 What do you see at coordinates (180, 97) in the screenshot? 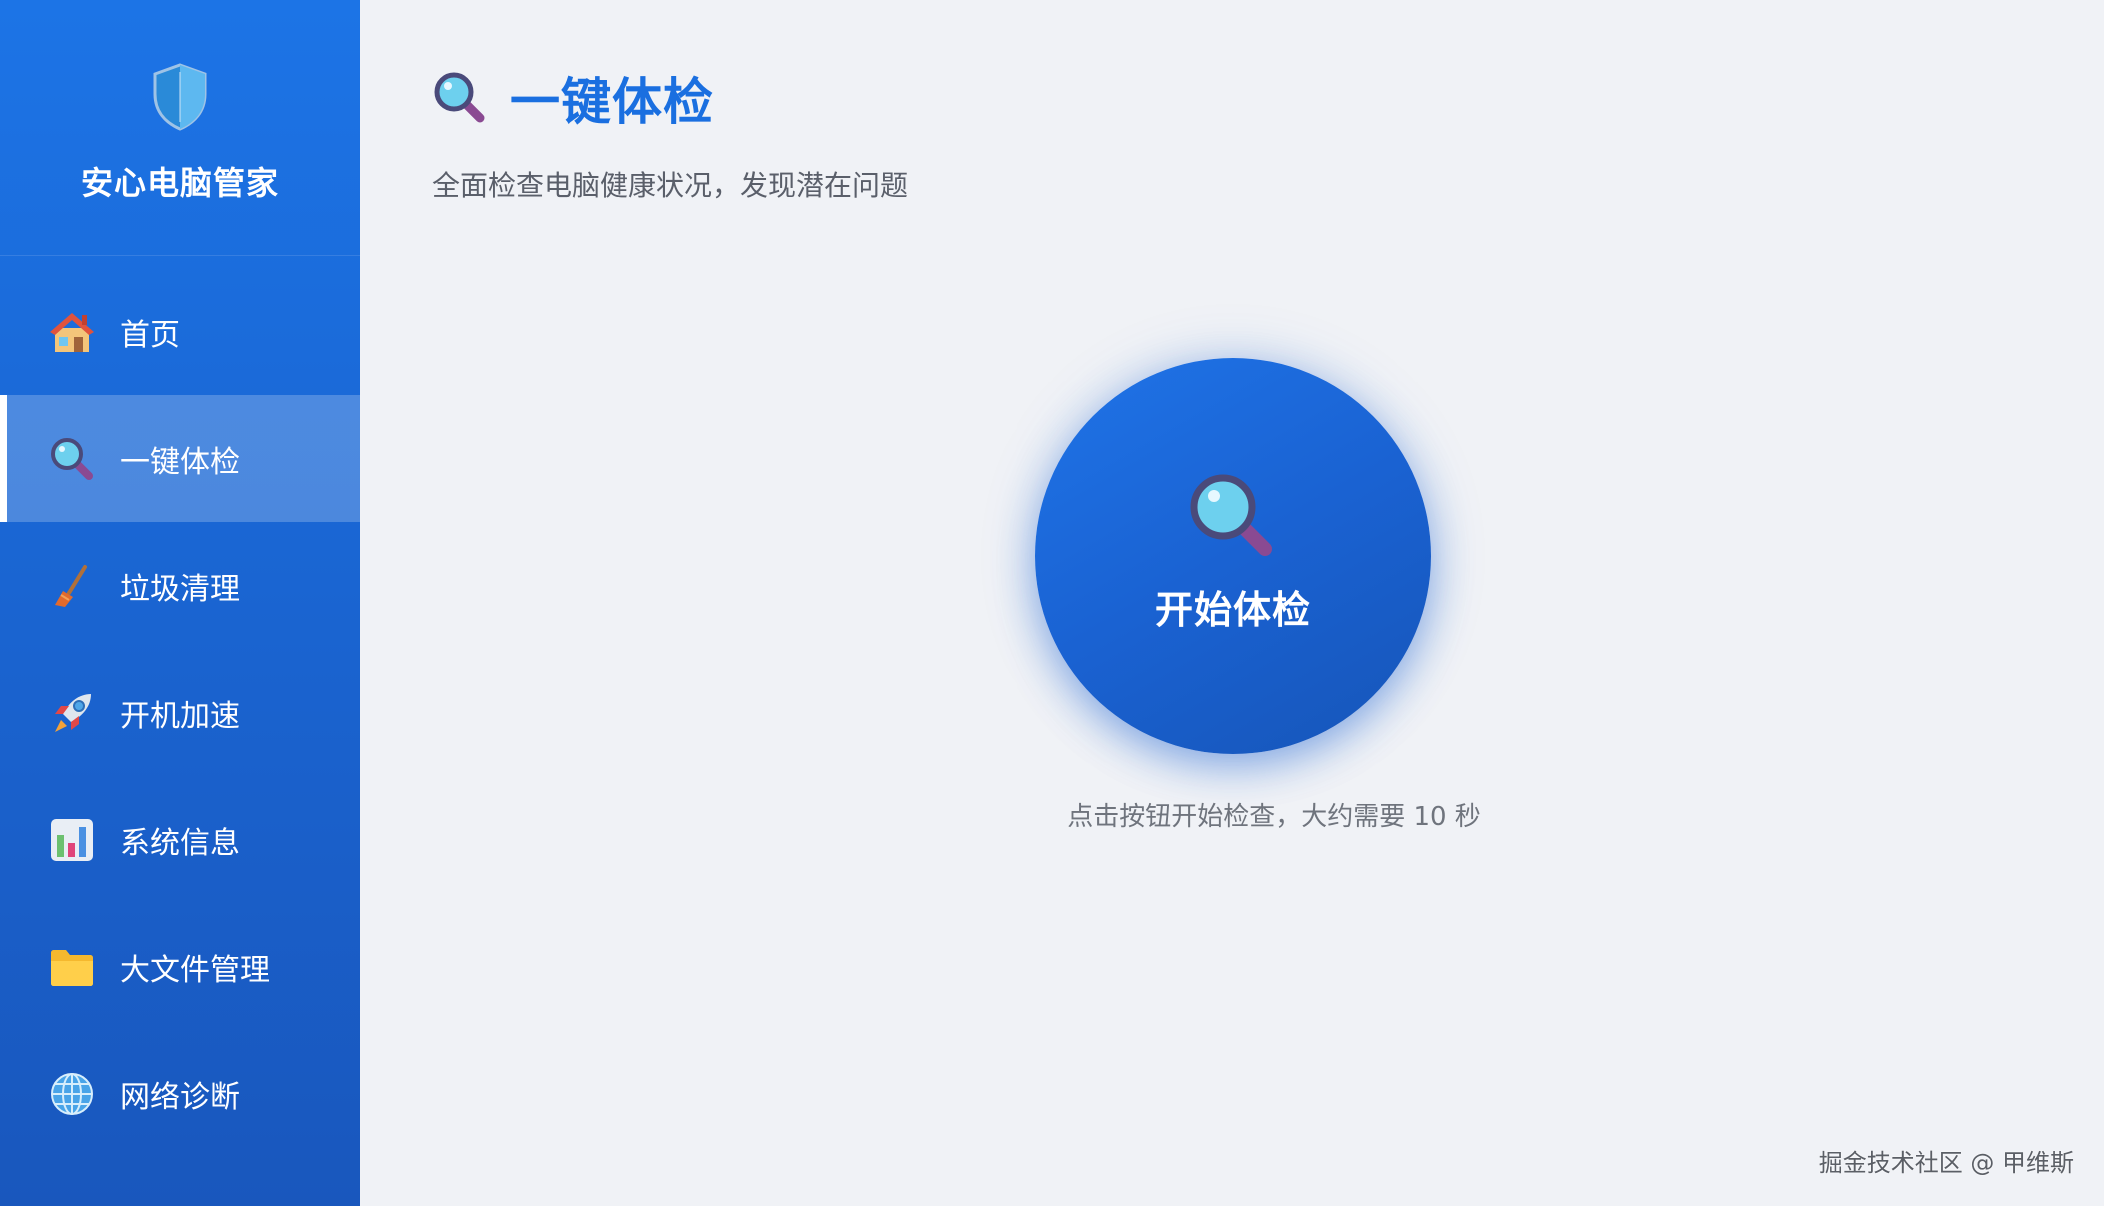
I see `shield-icon` at bounding box center [180, 97].